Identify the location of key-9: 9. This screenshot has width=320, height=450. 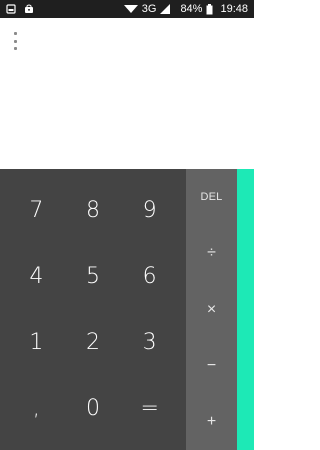
(149, 210).